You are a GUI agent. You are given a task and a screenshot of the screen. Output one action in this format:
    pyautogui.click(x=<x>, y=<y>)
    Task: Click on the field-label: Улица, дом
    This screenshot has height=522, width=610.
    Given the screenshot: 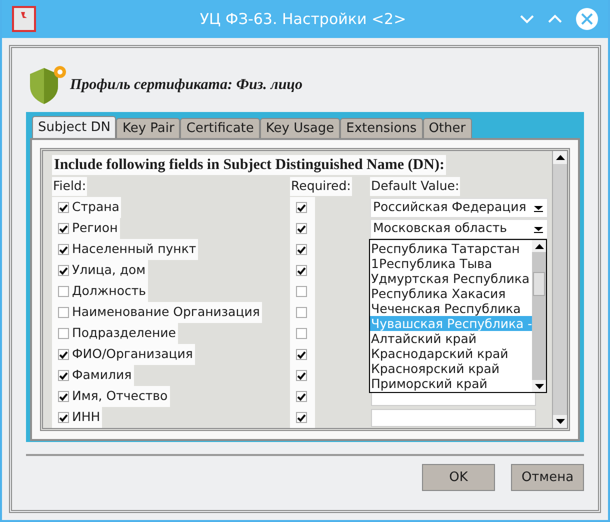 What is the action you would take?
    pyautogui.click(x=109, y=270)
    